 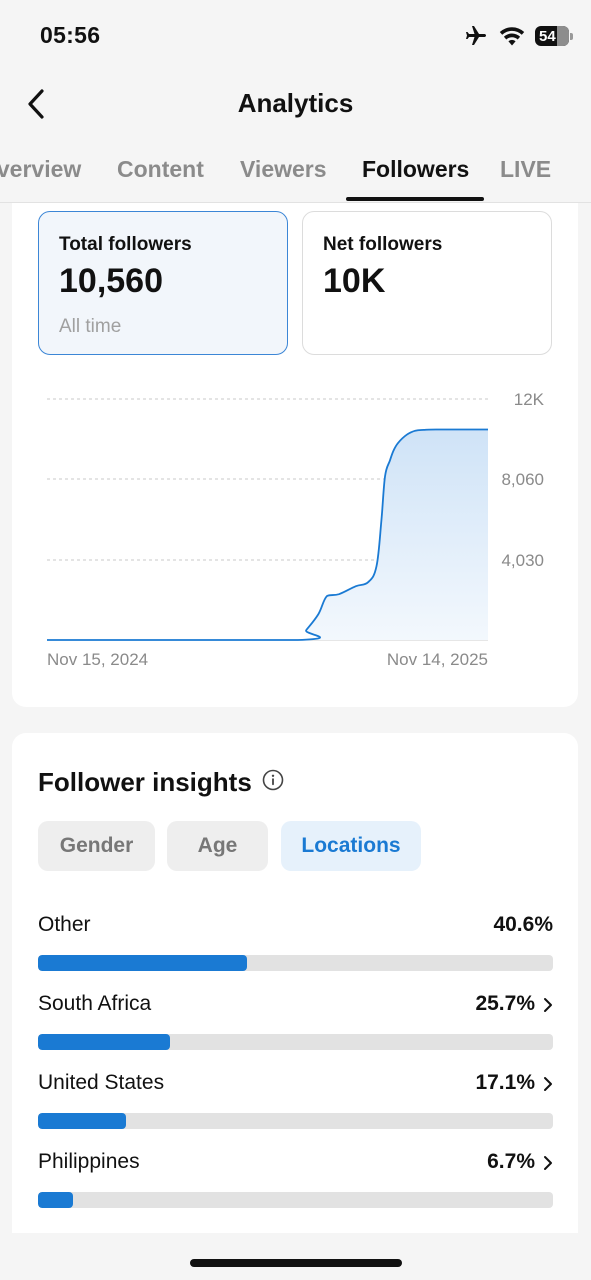 I want to click on status-time: 05:56, so click(x=70, y=35).